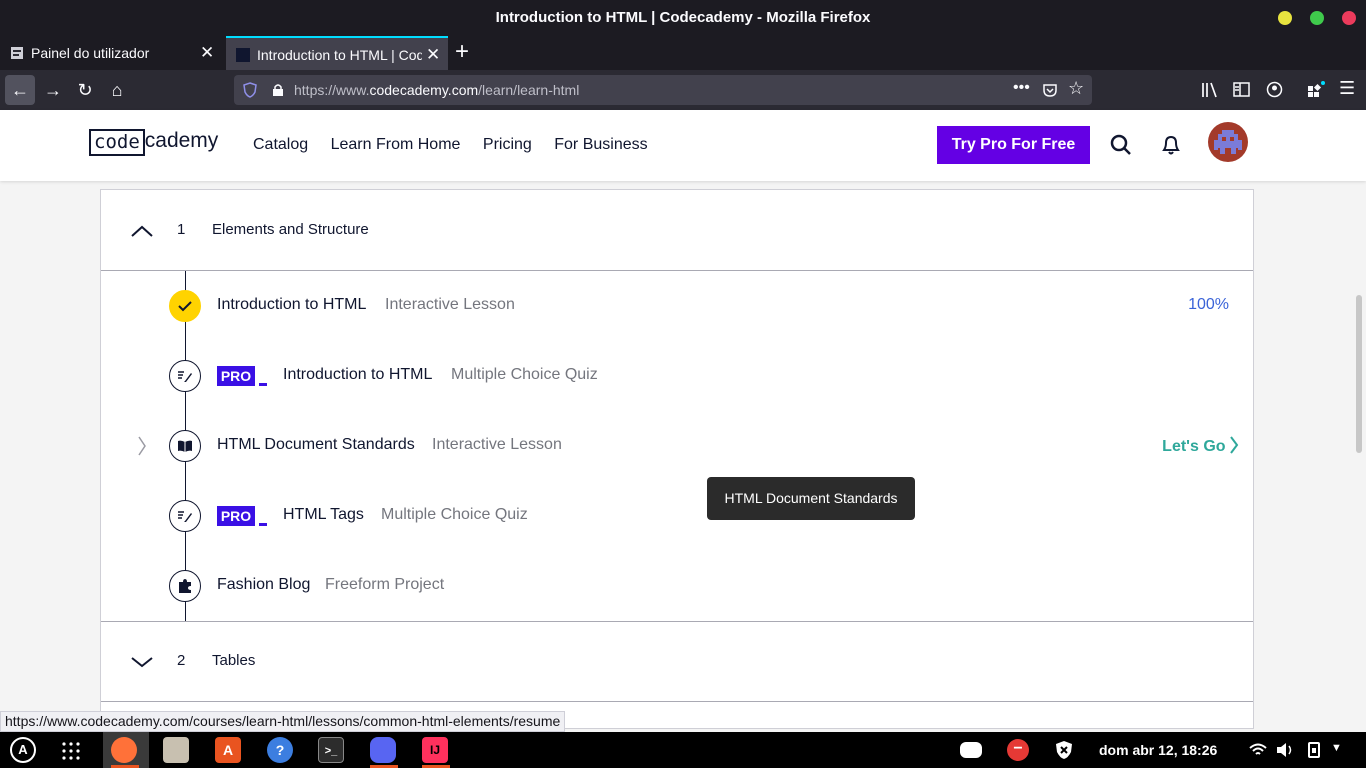 This screenshot has height=768, width=1366. What do you see at coordinates (383, 750) in the screenshot?
I see `discord-icon` at bounding box center [383, 750].